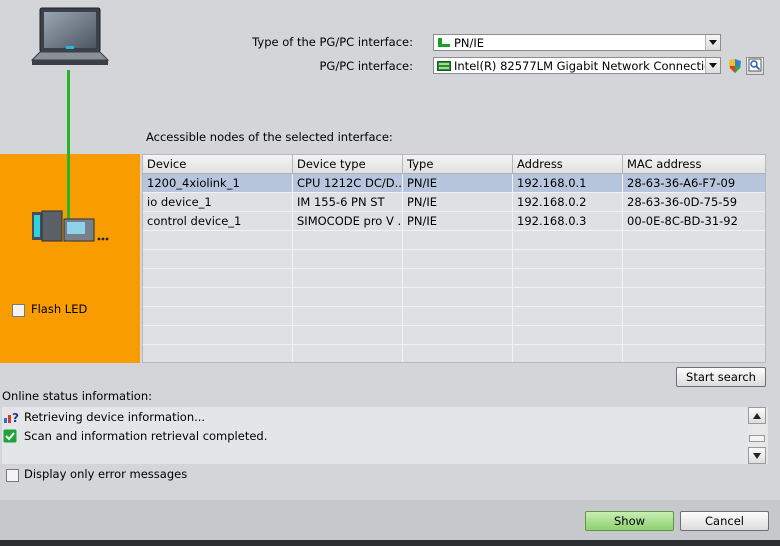 The width and height of the screenshot is (780, 546). What do you see at coordinates (11, 417) in the screenshot?
I see `network-query-icon: ?` at bounding box center [11, 417].